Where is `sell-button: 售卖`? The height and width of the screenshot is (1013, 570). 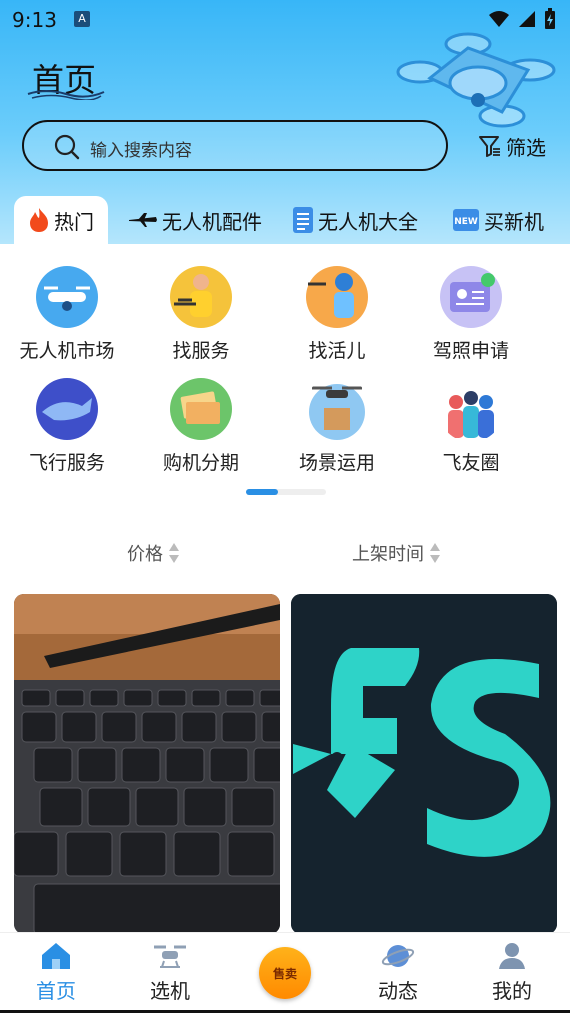
sell-button: 售卖 is located at coordinates (285, 973).